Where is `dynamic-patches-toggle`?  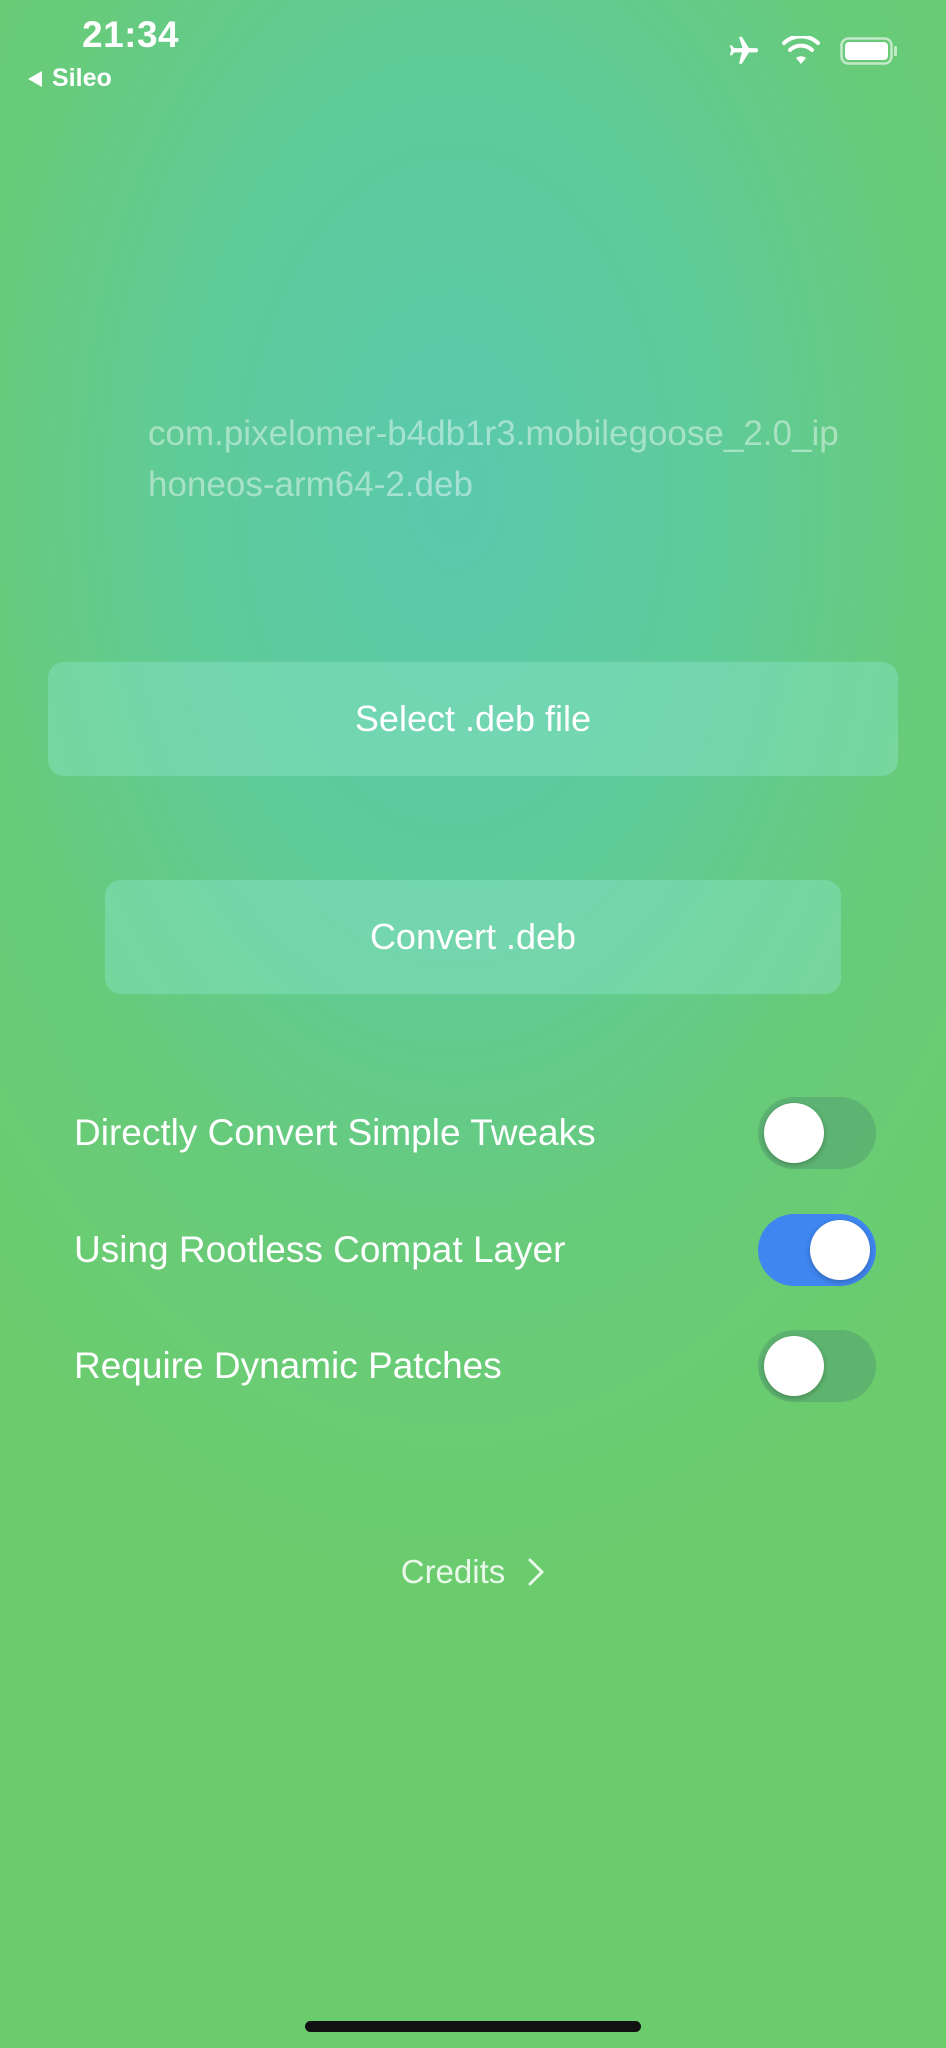 dynamic-patches-toggle is located at coordinates (817, 1366).